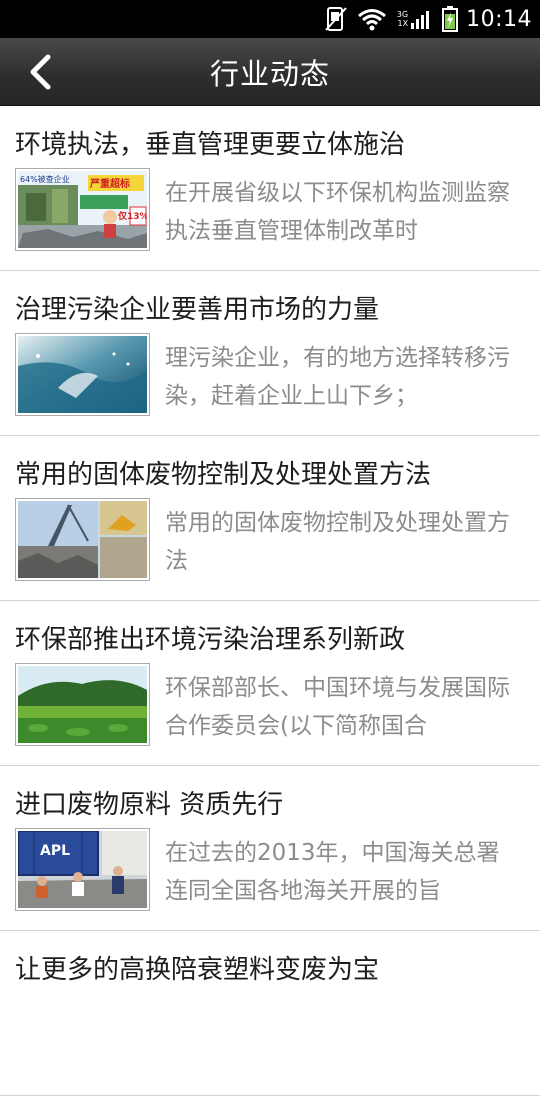 The height and width of the screenshot is (1096, 540). I want to click on news-thumbnail: 64%被查企业 严重超标 仅13%, so click(82, 209).